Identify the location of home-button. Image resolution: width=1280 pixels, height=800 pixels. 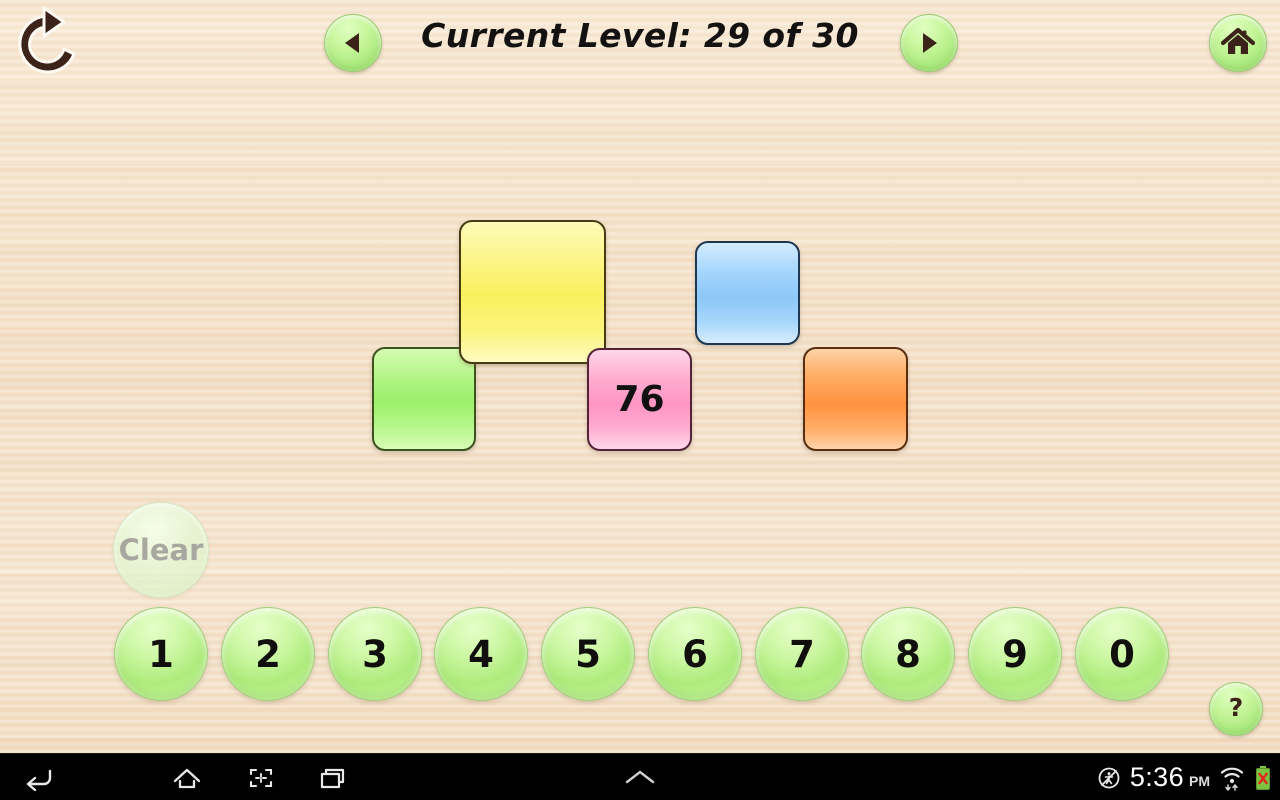
(1238, 43).